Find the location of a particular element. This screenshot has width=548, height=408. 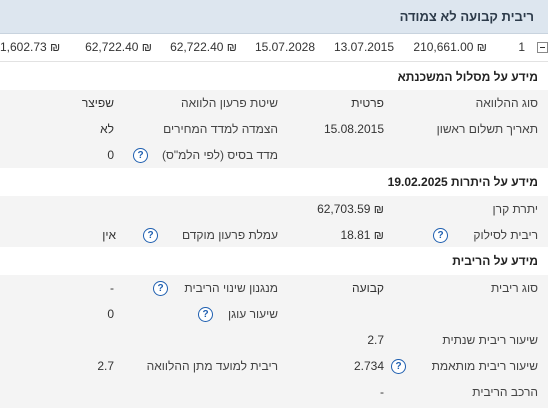

interest-info-title: מידע על הריבית is located at coordinates (495, 261).